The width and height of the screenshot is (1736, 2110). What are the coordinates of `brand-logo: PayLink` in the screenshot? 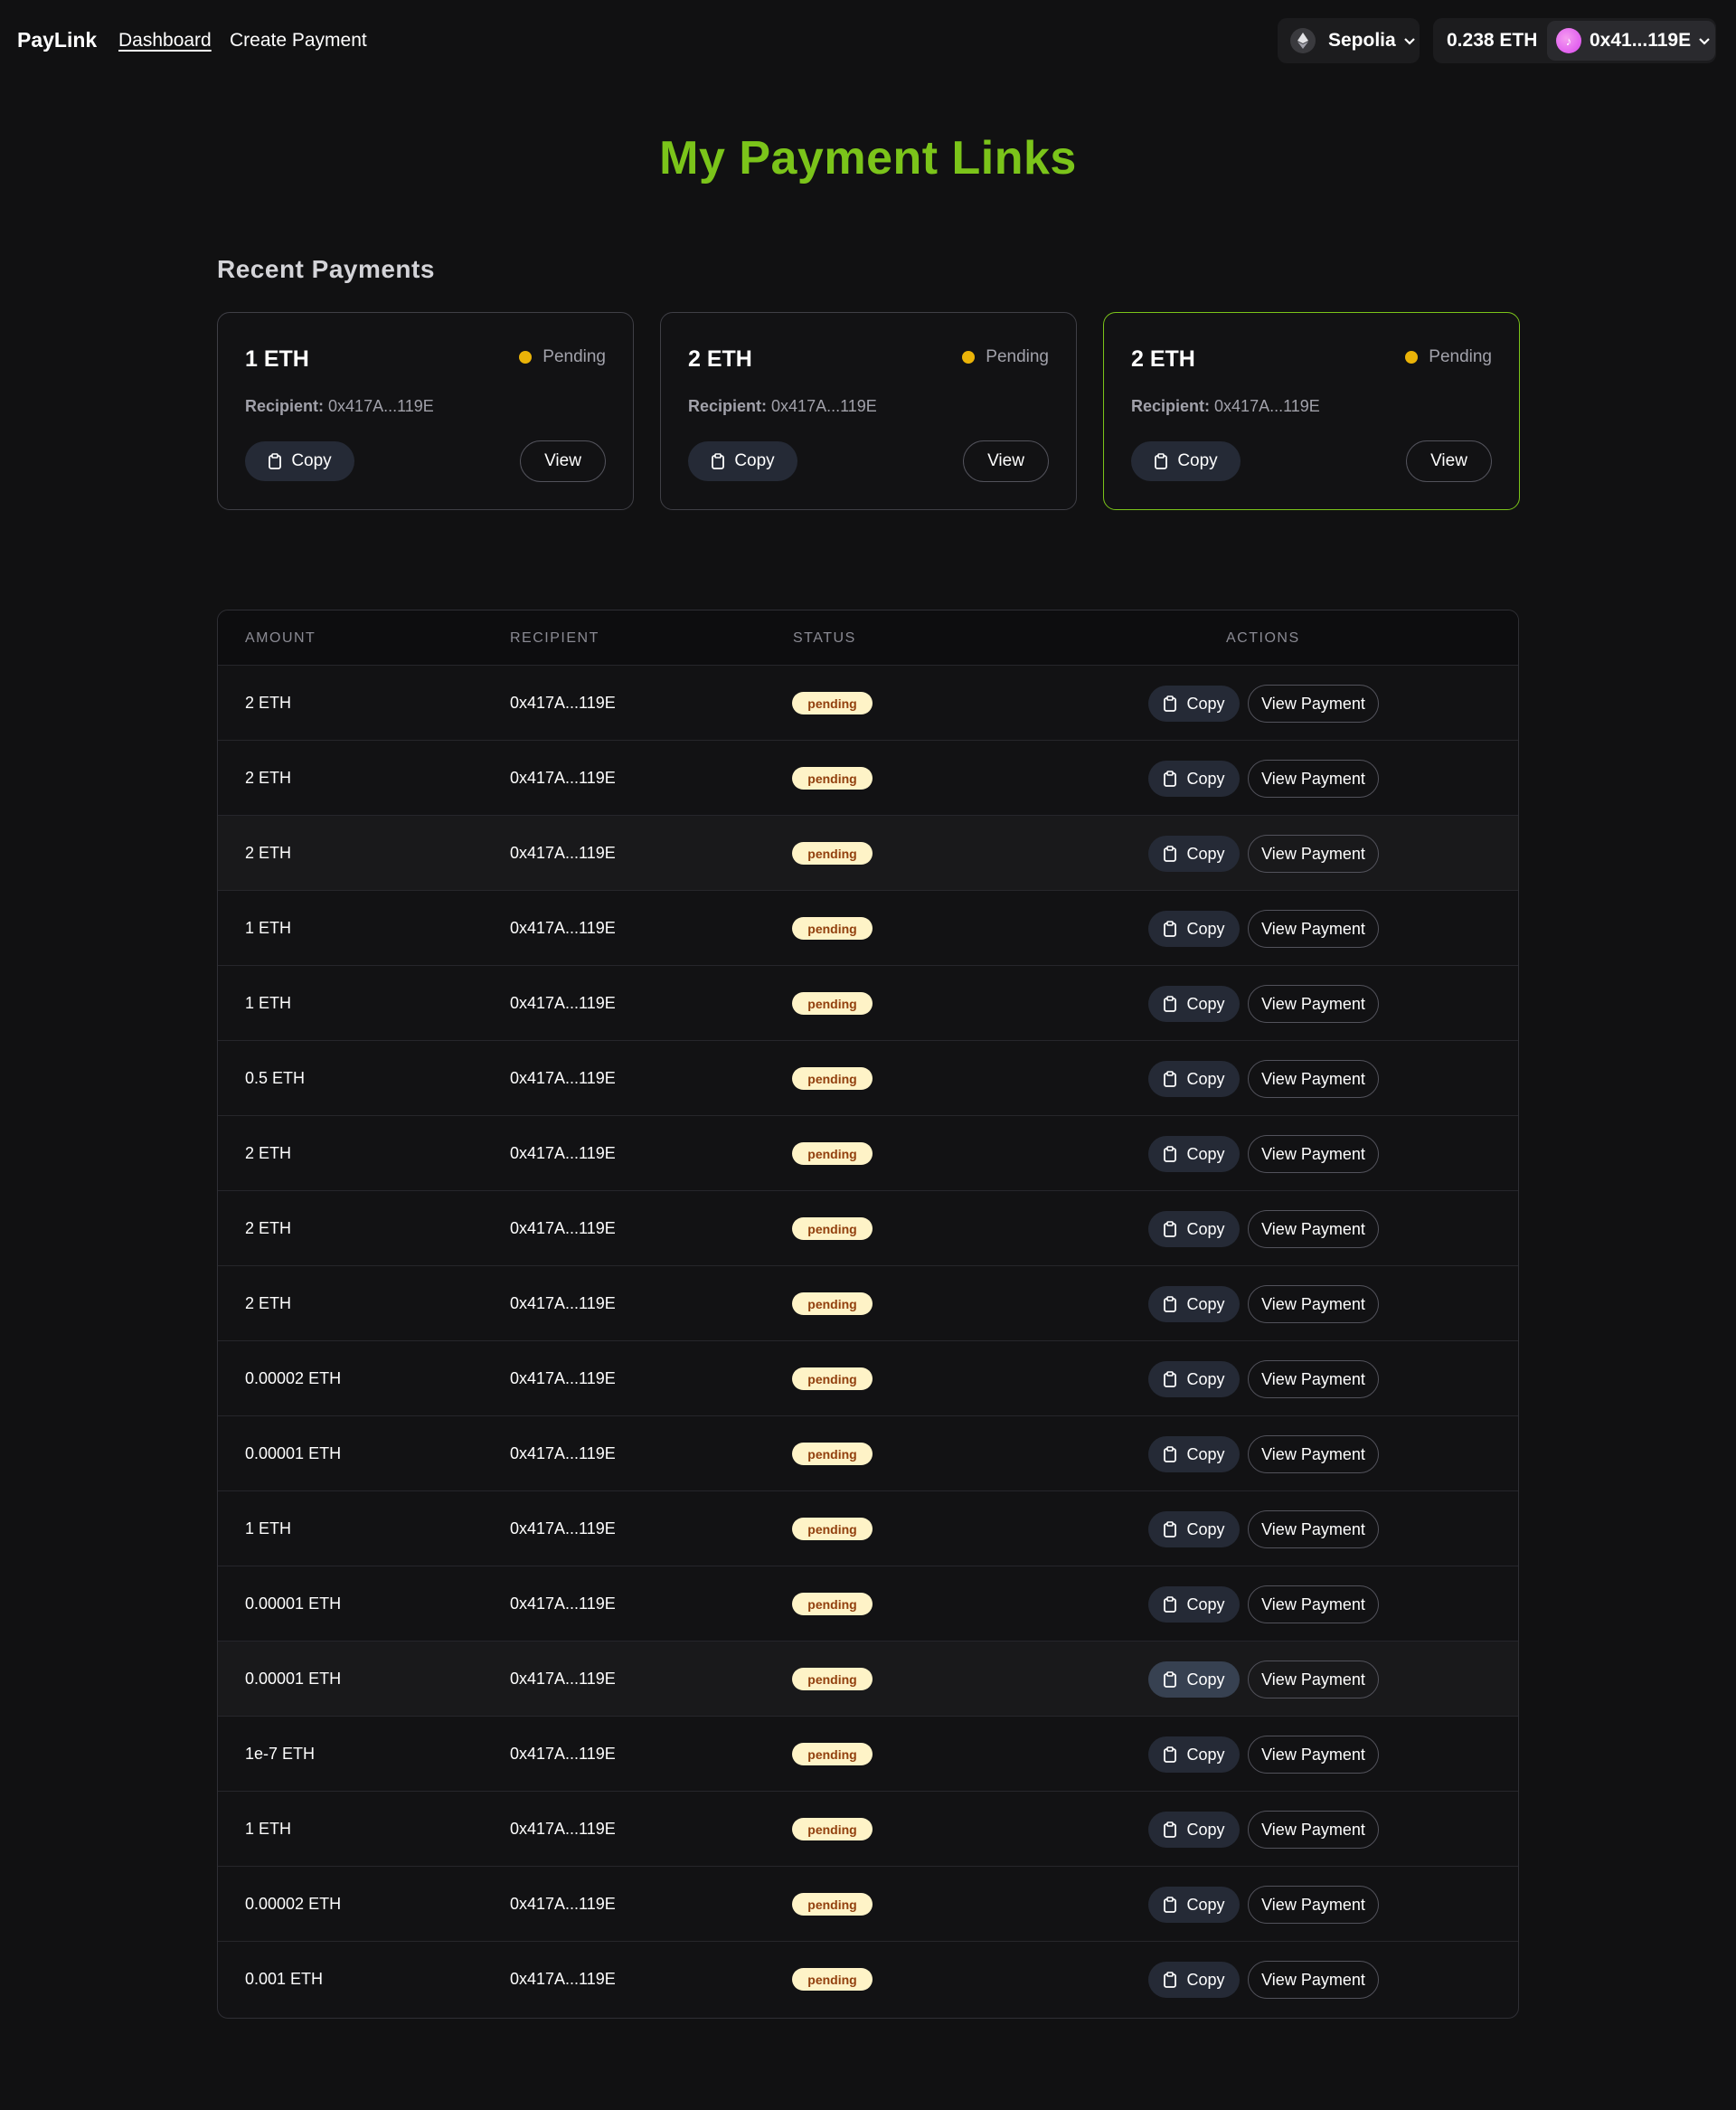 It's located at (57, 40).